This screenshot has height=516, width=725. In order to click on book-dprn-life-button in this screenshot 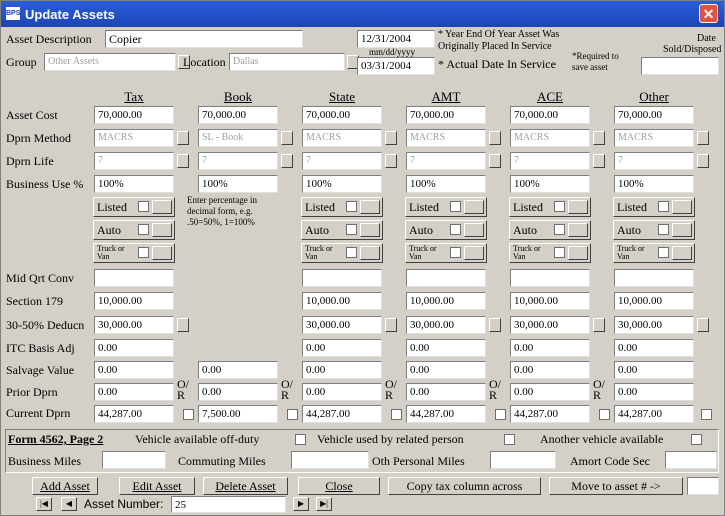, I will do `click(287, 161)`.